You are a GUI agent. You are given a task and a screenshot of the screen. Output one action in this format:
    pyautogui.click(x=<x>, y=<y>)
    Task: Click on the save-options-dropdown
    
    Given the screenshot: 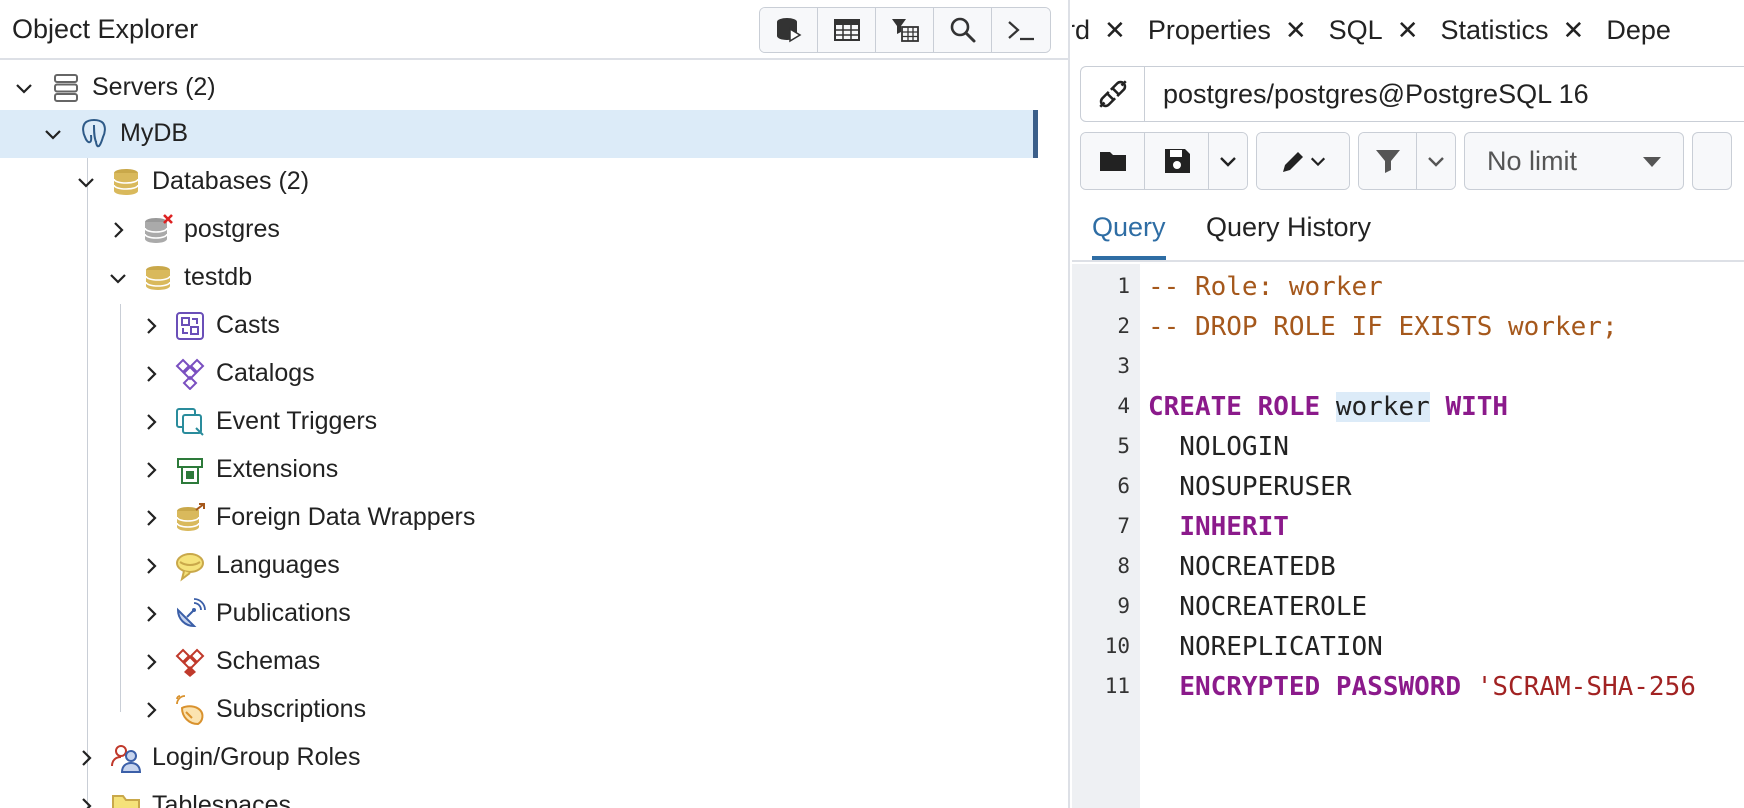 What is the action you would take?
    pyautogui.click(x=1228, y=161)
    